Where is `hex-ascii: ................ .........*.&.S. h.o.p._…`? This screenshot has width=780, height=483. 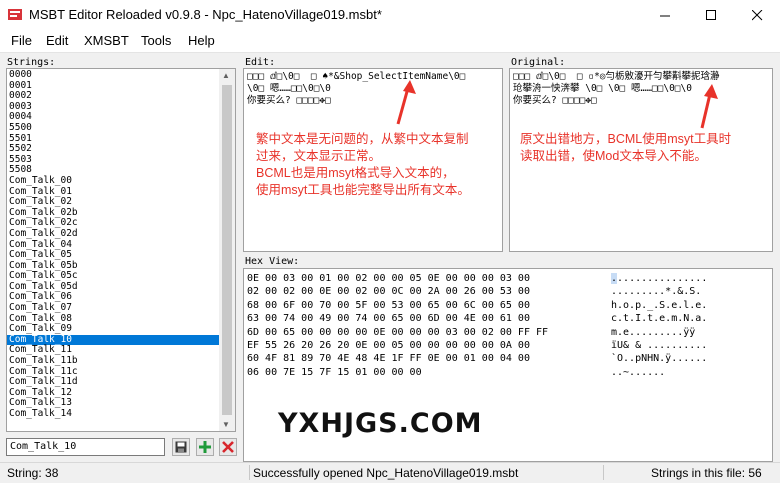 hex-ascii: ................ .........*.&.S. h.o.p._… is located at coordinates (659, 325).